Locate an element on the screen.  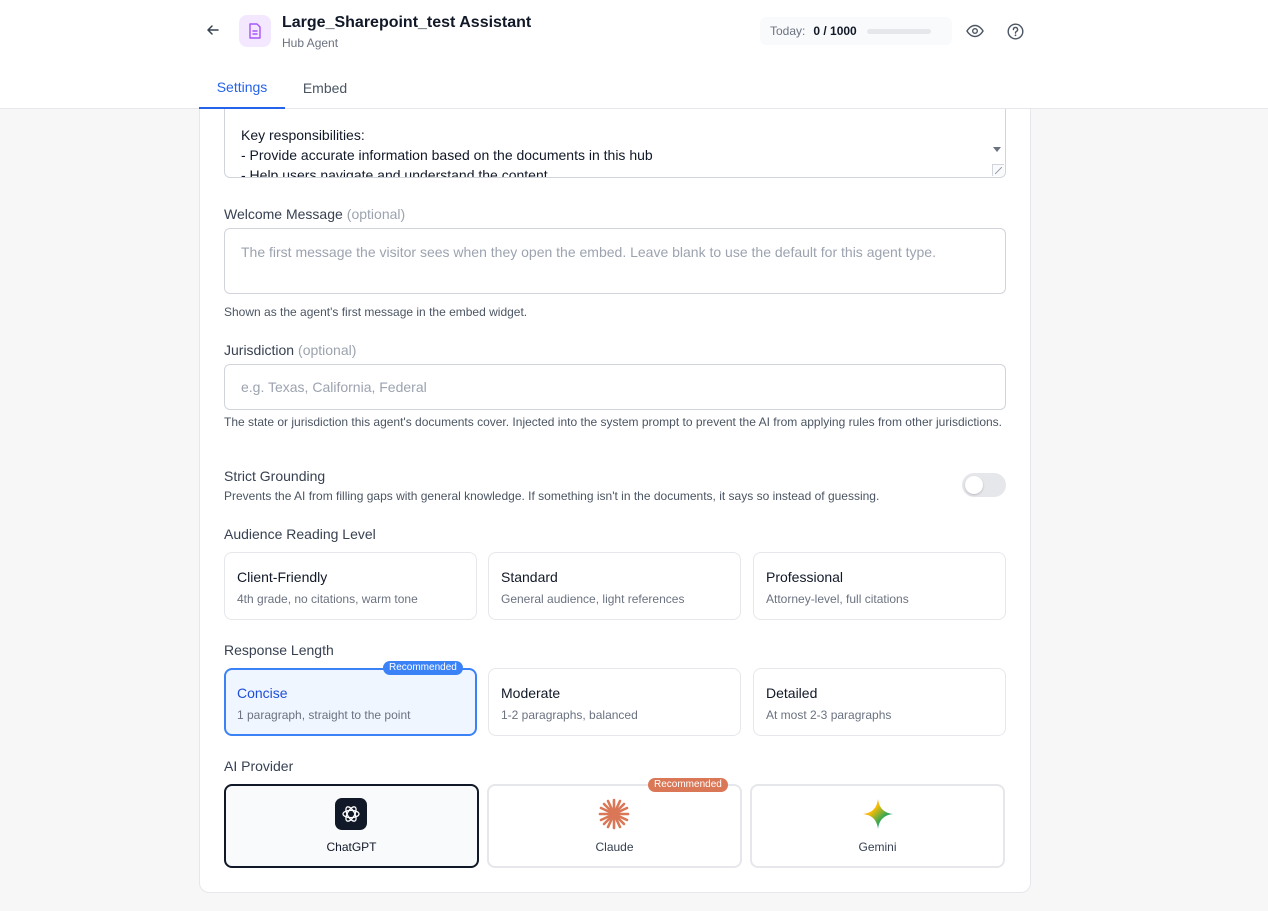
provider-name: Gemini is located at coordinates (877, 847).